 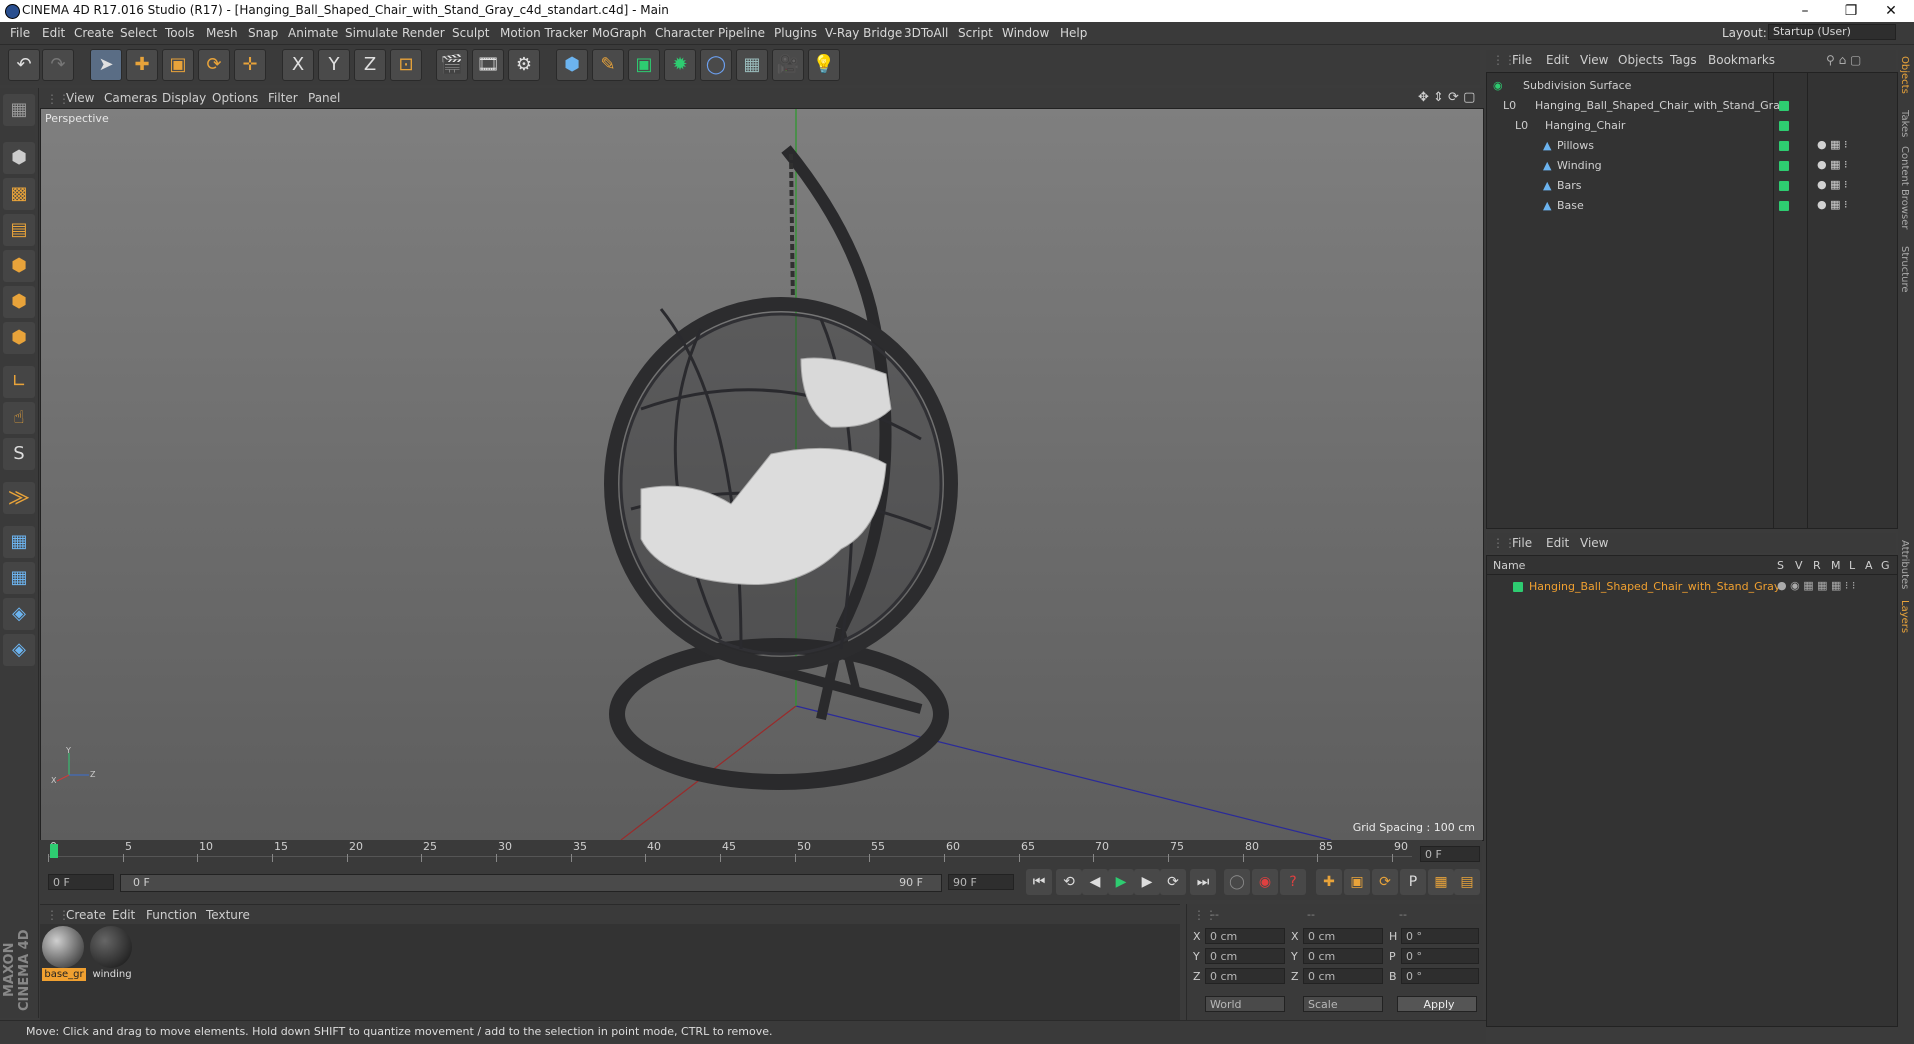 I want to click on tab-structure: Structure, so click(x=1904, y=269).